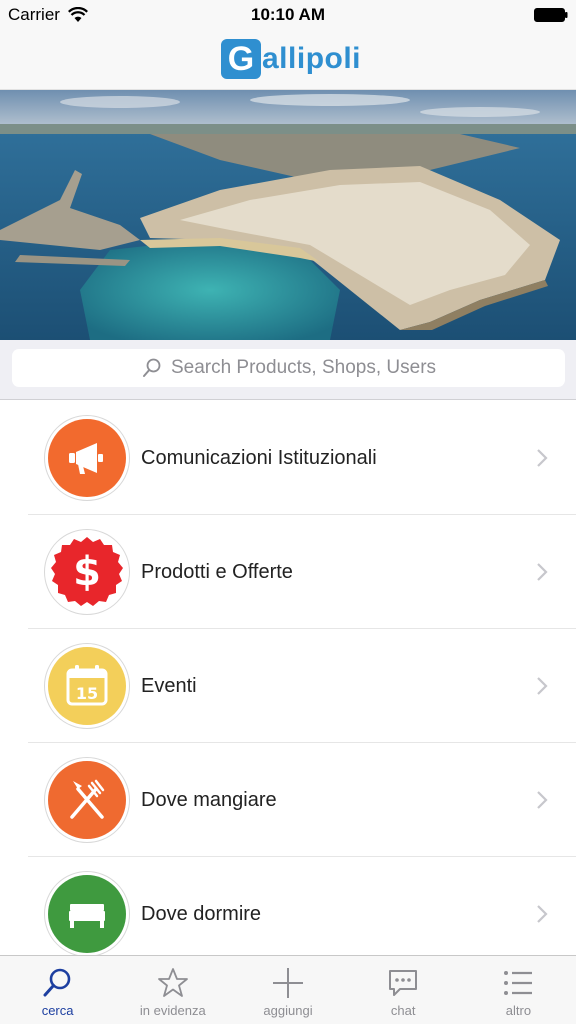 The image size is (576, 1024). I want to click on tab-altro: altro, so click(518, 990).